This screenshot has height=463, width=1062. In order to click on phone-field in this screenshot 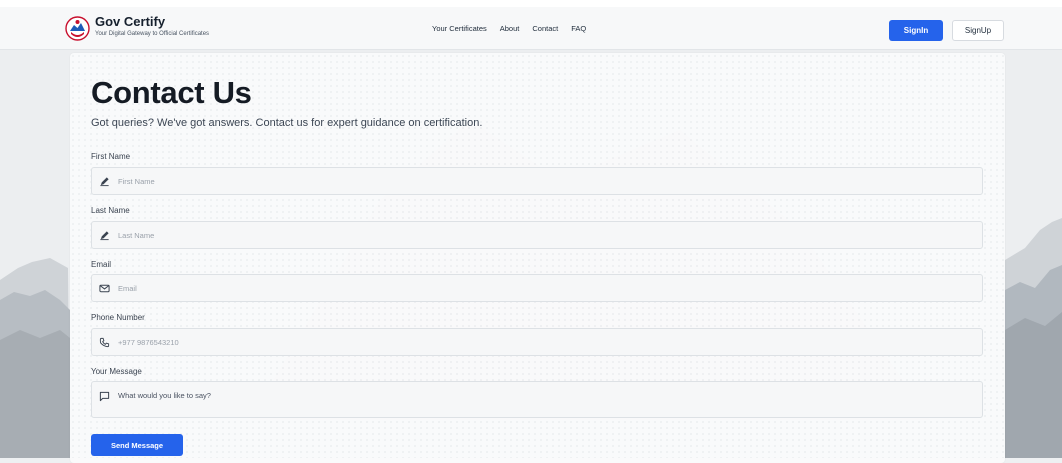, I will do `click(537, 342)`.